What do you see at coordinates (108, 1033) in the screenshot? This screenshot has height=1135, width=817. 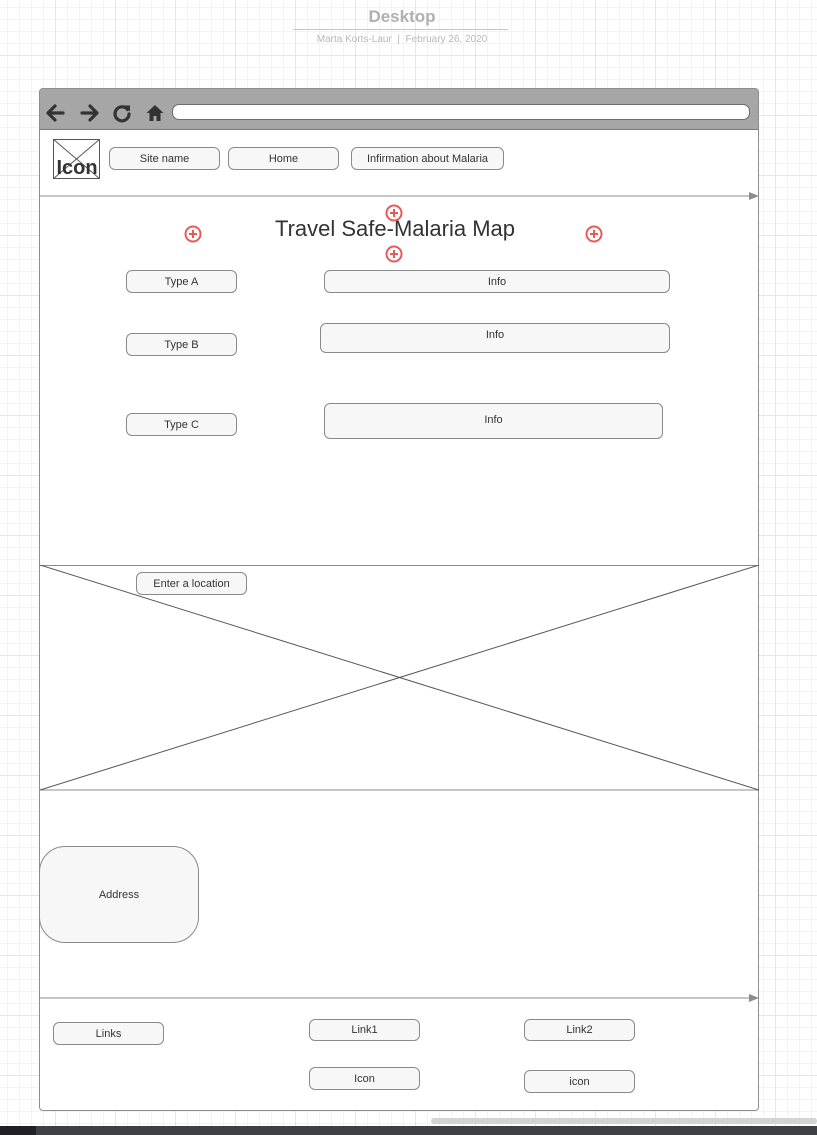 I see `links-label: Links` at bounding box center [108, 1033].